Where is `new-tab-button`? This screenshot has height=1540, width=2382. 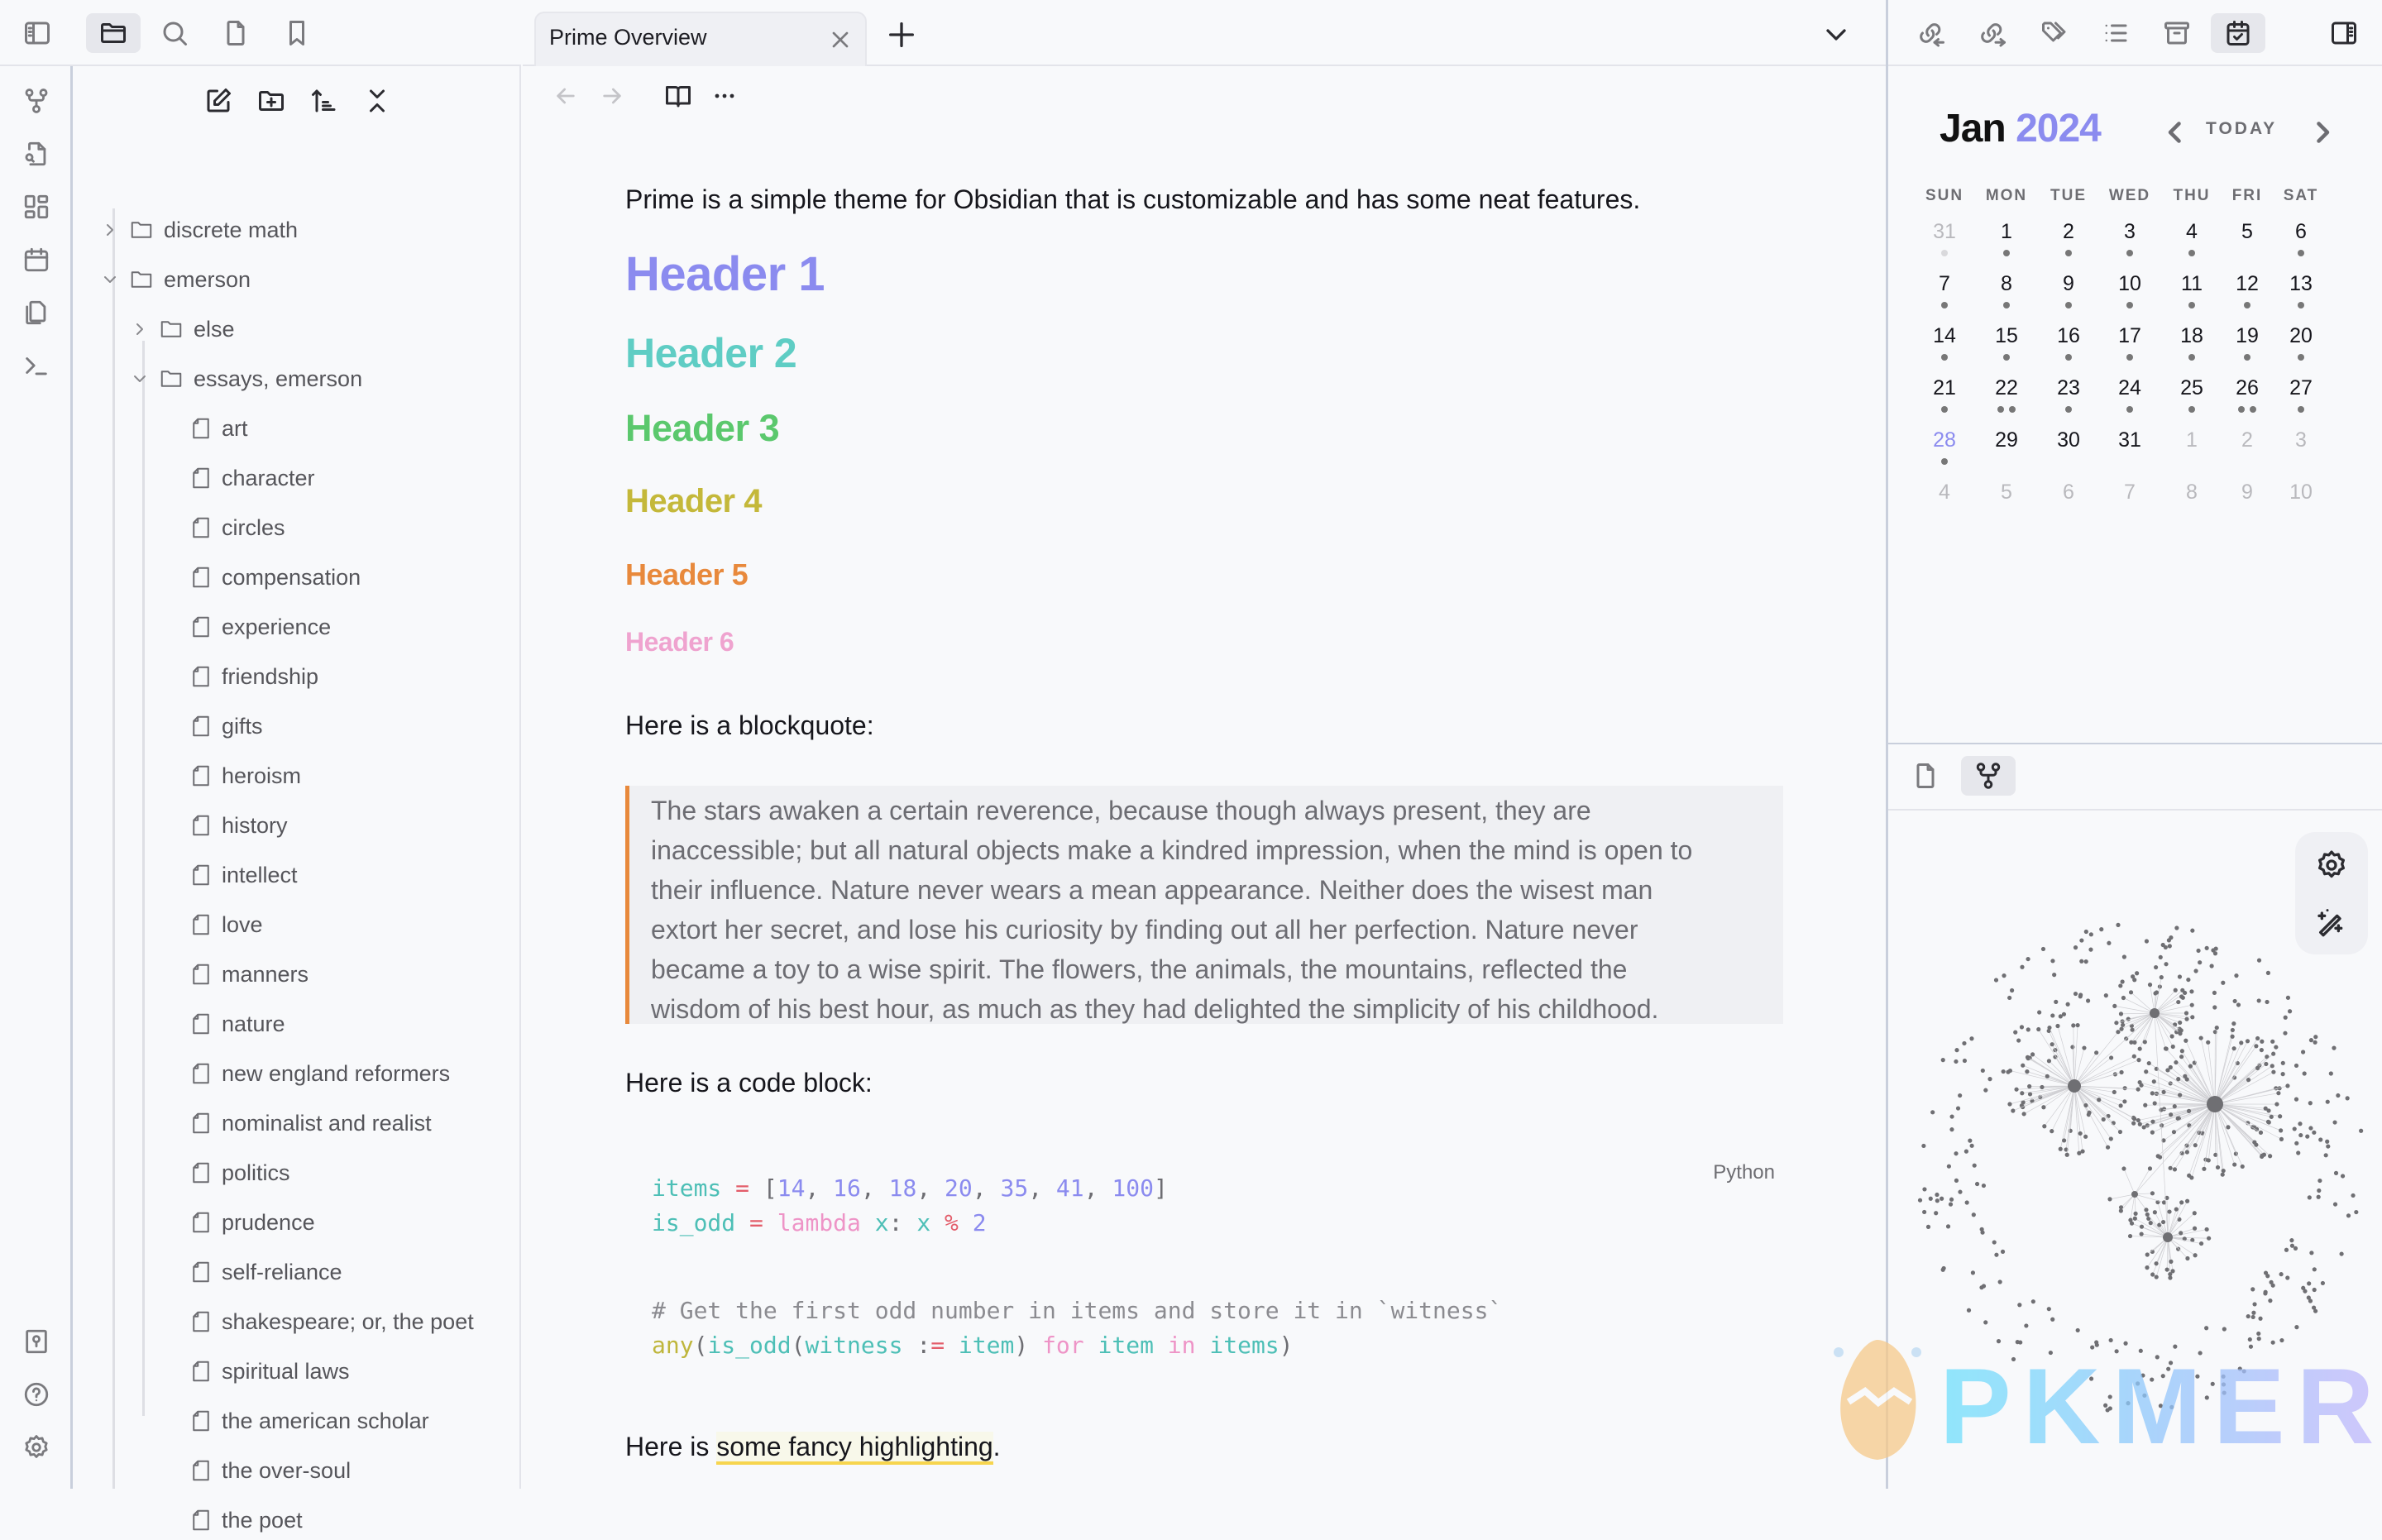
new-tab-button is located at coordinates (901, 34).